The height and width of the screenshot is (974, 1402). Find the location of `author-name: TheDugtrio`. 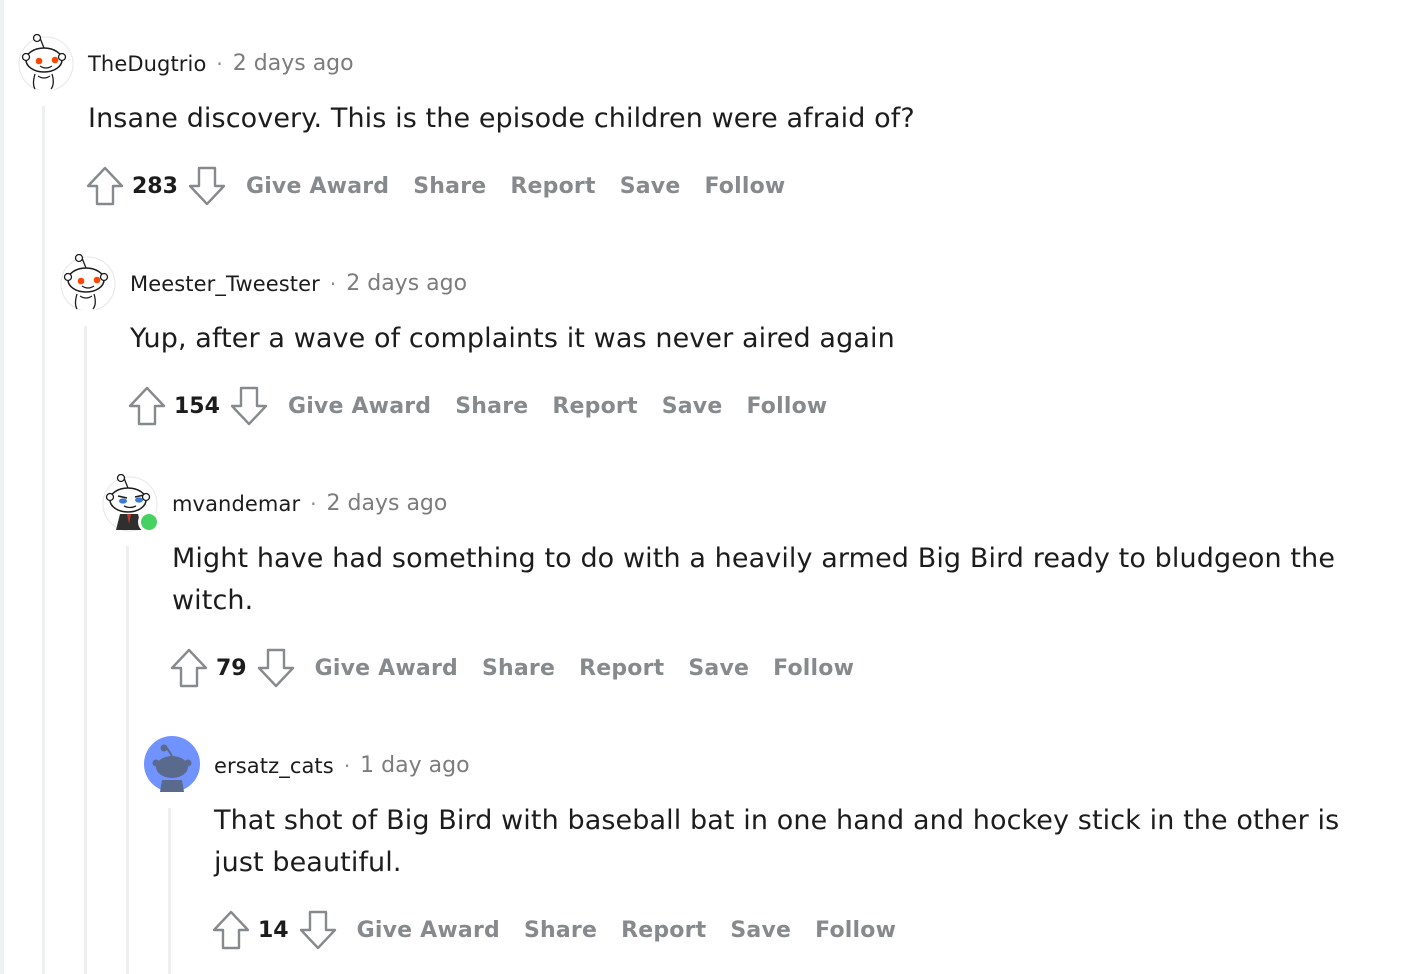

author-name: TheDugtrio is located at coordinates (147, 64).